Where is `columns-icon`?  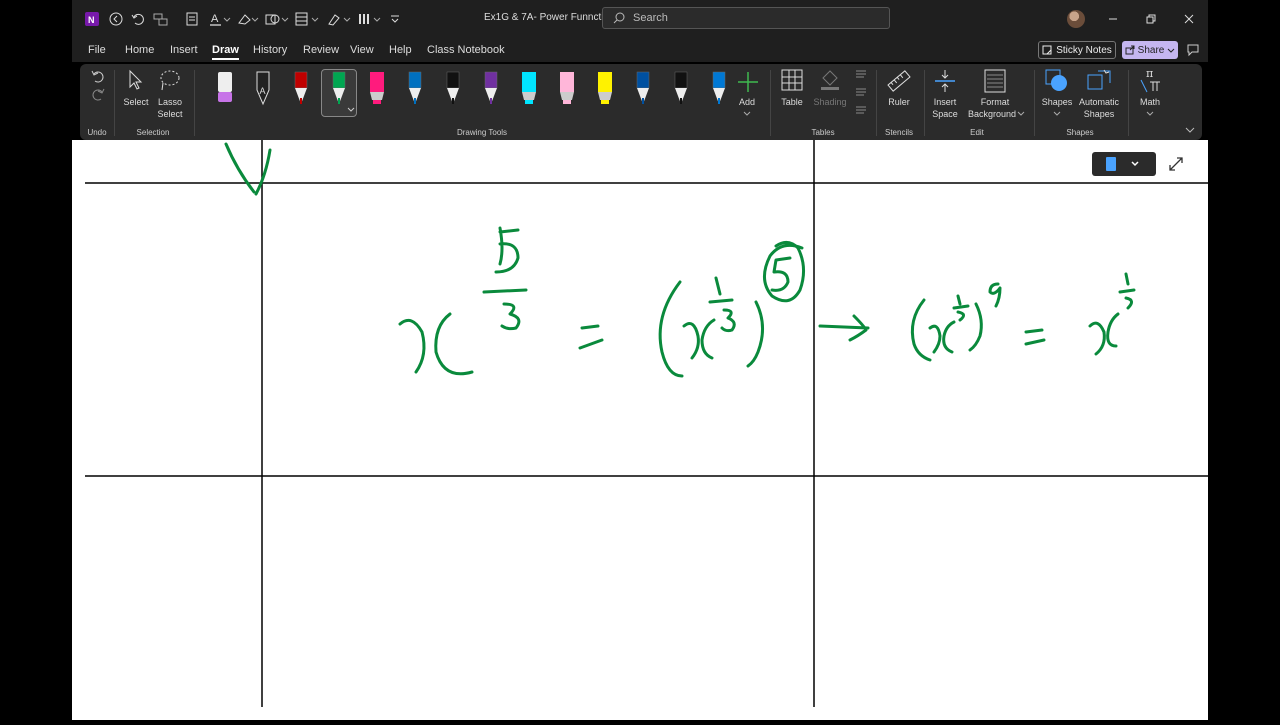
columns-icon is located at coordinates (369, 19).